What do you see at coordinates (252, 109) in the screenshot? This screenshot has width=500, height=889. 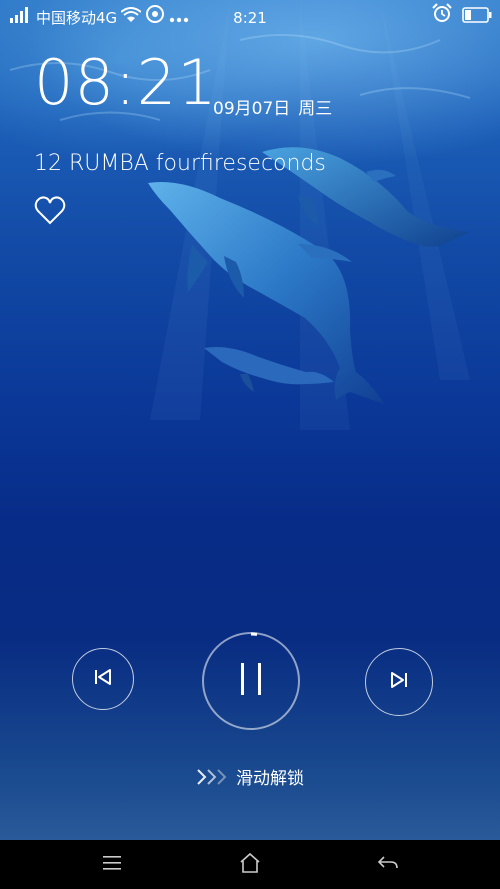 I see `date-label: 09月07日` at bounding box center [252, 109].